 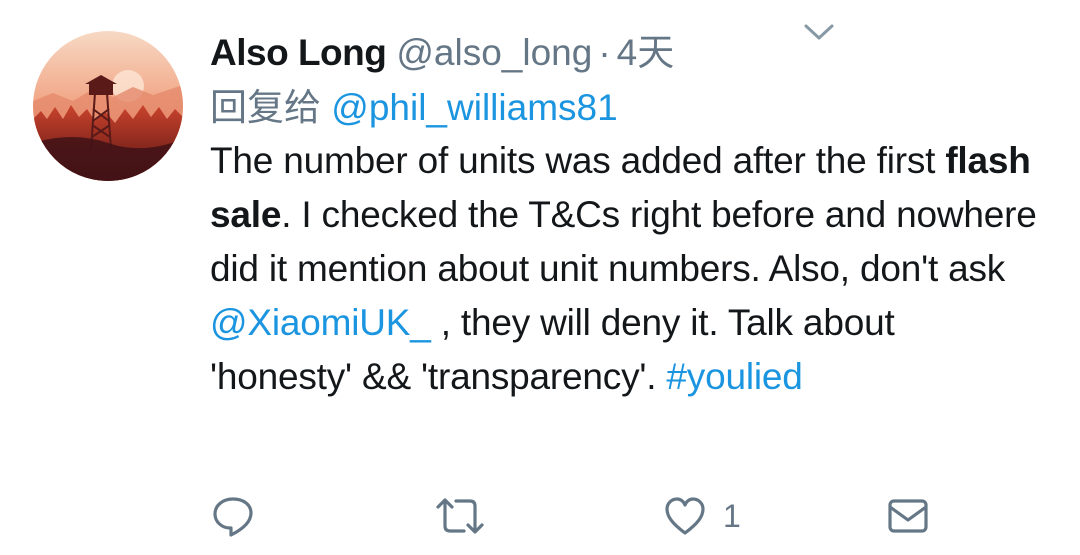 What do you see at coordinates (685, 516) in the screenshot?
I see `heart-icon` at bounding box center [685, 516].